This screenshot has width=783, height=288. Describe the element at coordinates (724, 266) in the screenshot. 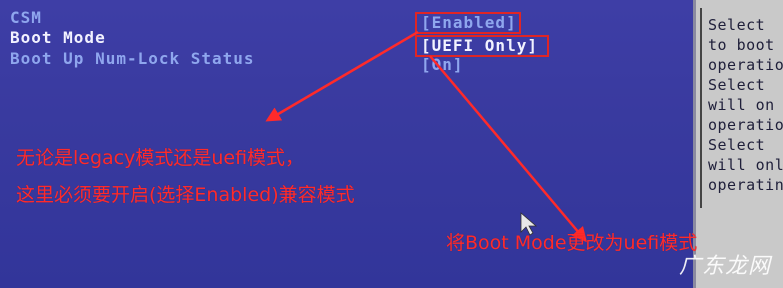

I see `watermark: 广东龙网` at that location.